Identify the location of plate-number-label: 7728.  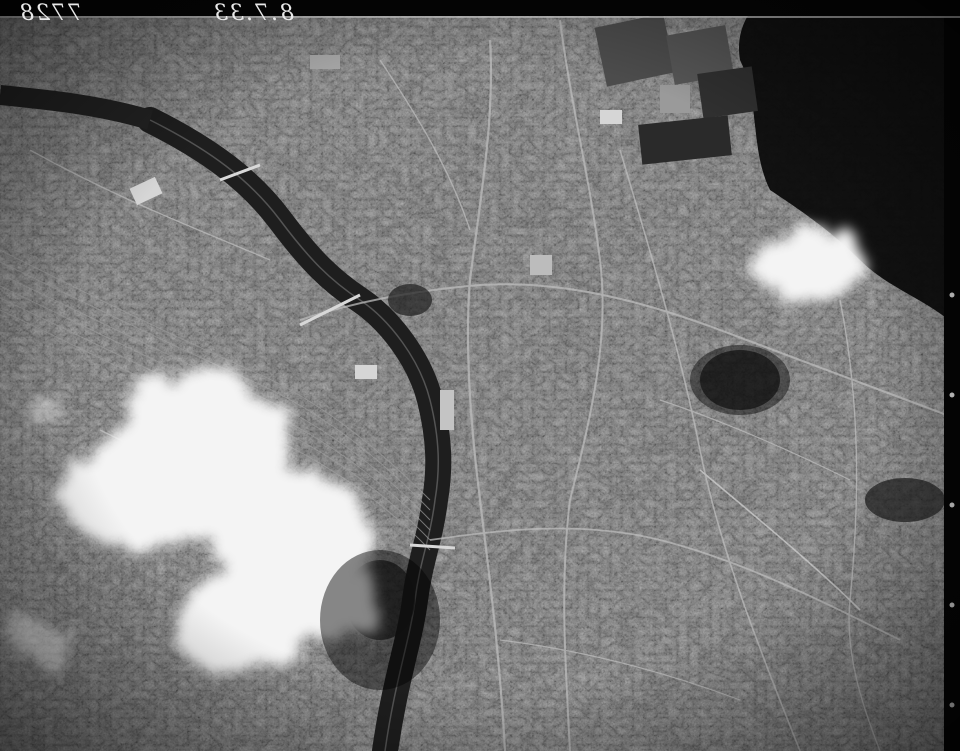
(50, 13).